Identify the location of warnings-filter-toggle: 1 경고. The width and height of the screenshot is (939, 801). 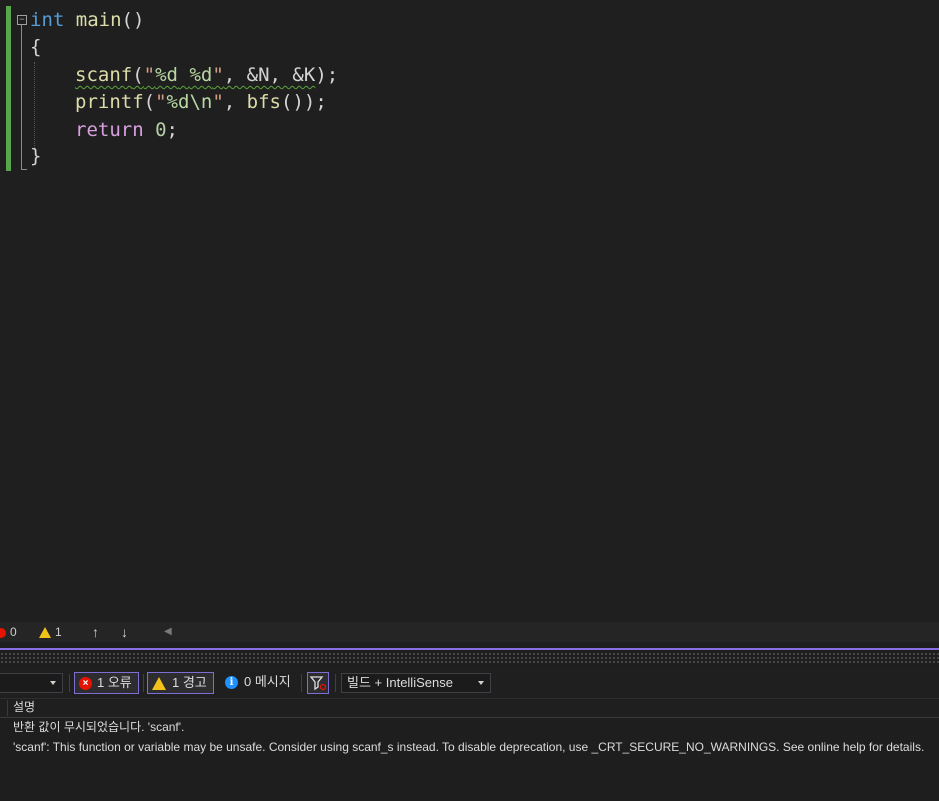
(180, 683).